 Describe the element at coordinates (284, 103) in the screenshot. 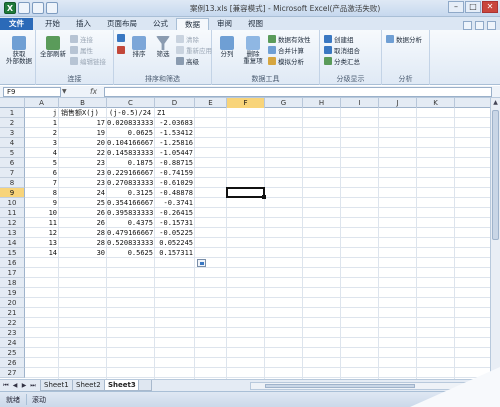

I see `column-header-g: G` at that location.